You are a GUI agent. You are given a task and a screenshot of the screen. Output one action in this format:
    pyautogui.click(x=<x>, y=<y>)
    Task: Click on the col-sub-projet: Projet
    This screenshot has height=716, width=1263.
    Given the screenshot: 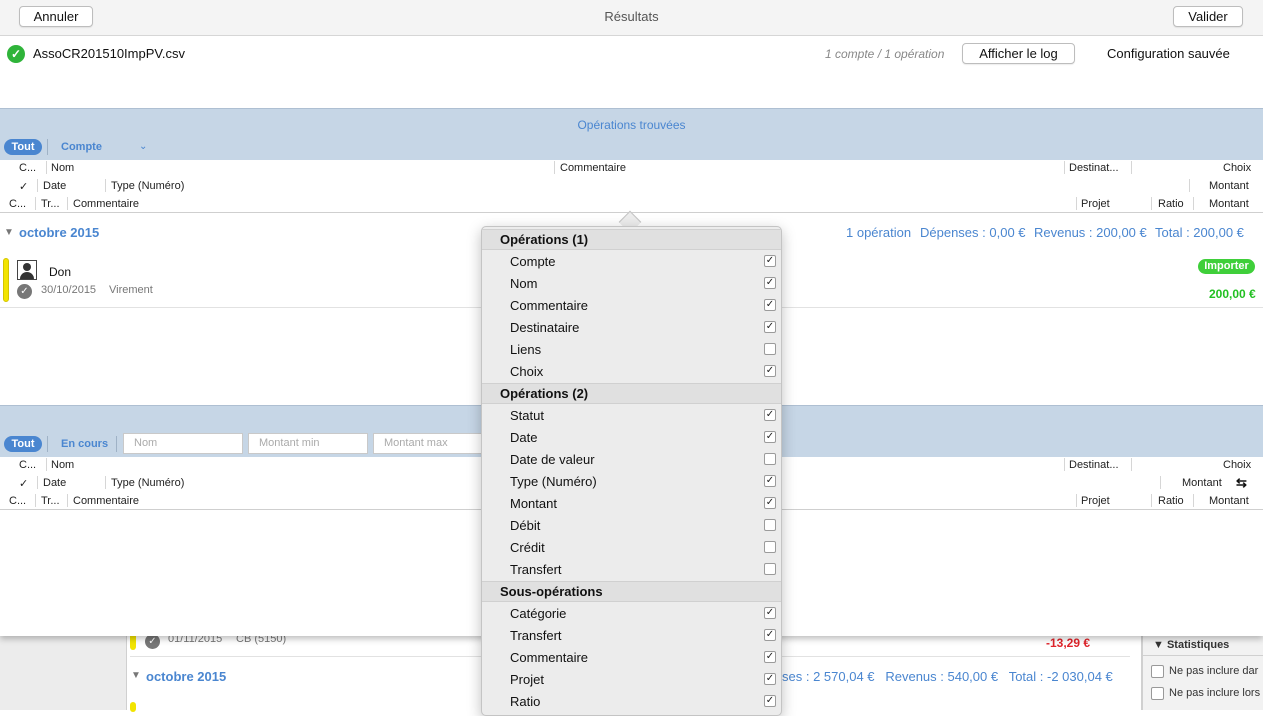 What is the action you would take?
    pyautogui.click(x=1095, y=204)
    